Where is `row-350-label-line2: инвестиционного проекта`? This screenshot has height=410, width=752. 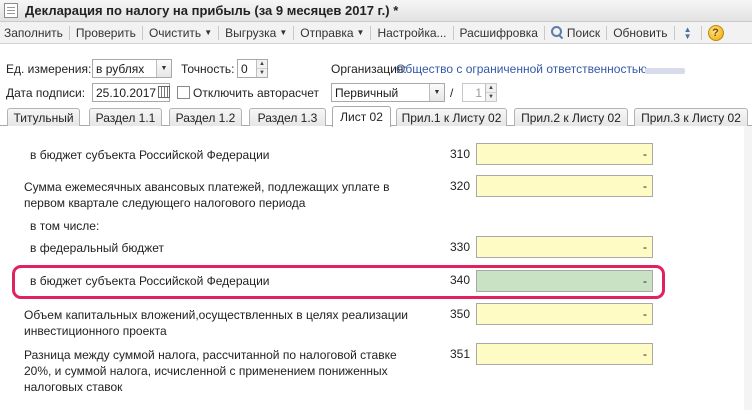
row-350-label-line2: инвестиционного проекта is located at coordinates (95, 331).